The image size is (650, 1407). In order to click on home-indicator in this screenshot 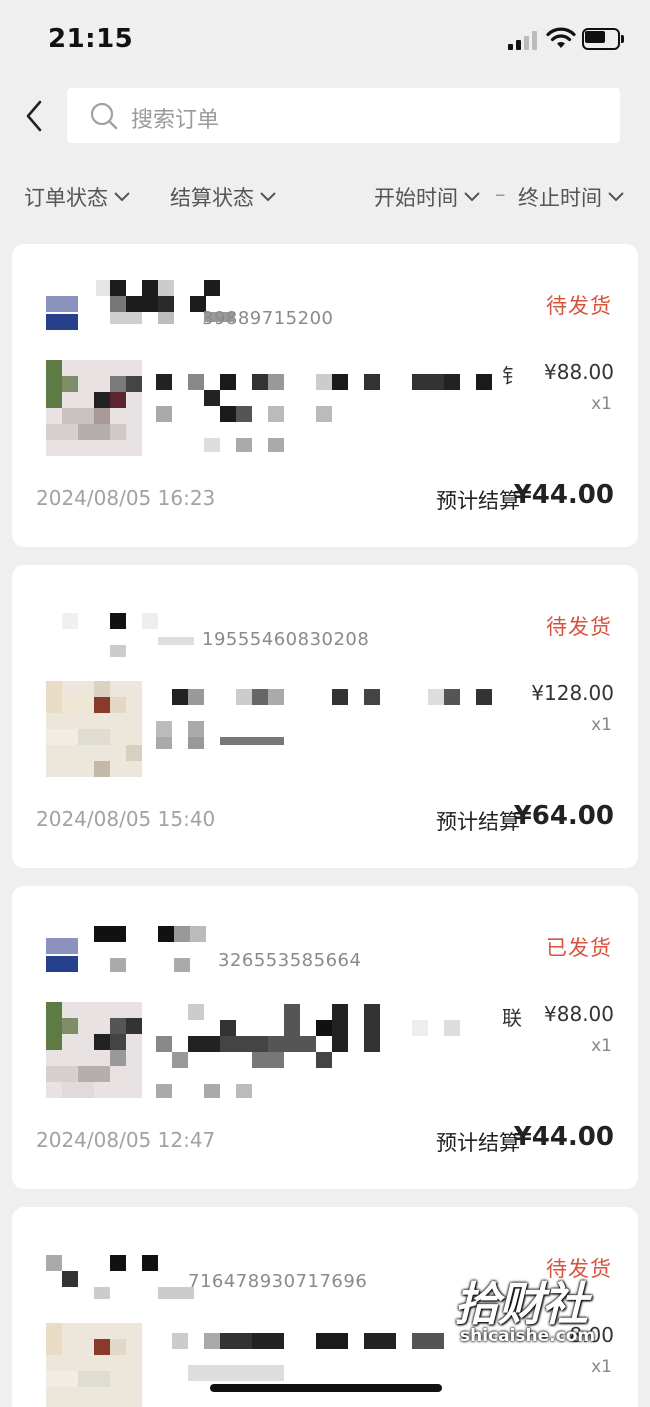, I will do `click(326, 1388)`.